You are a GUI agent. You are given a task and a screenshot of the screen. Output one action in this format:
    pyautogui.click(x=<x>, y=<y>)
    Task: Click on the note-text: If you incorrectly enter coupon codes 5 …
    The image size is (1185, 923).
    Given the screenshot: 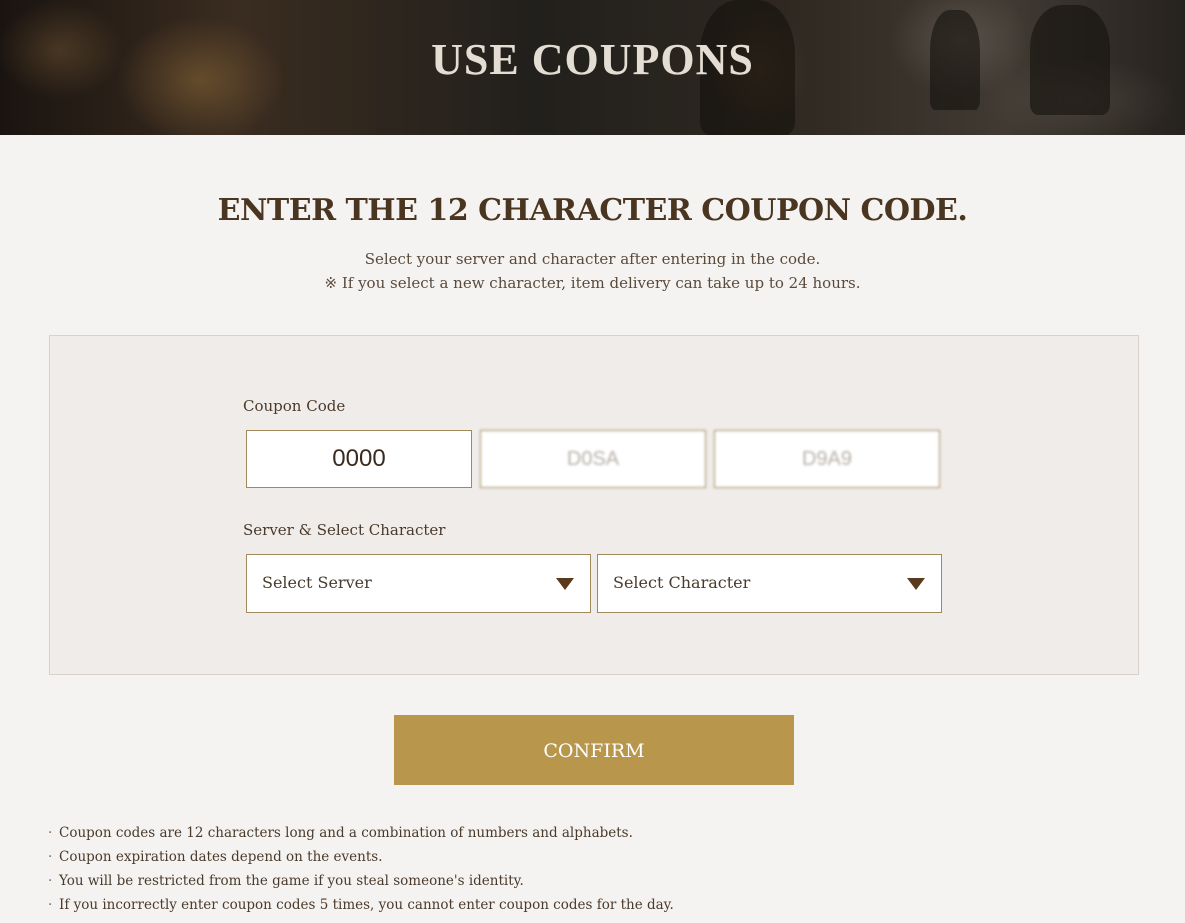 What is the action you would take?
    pyautogui.click(x=366, y=905)
    